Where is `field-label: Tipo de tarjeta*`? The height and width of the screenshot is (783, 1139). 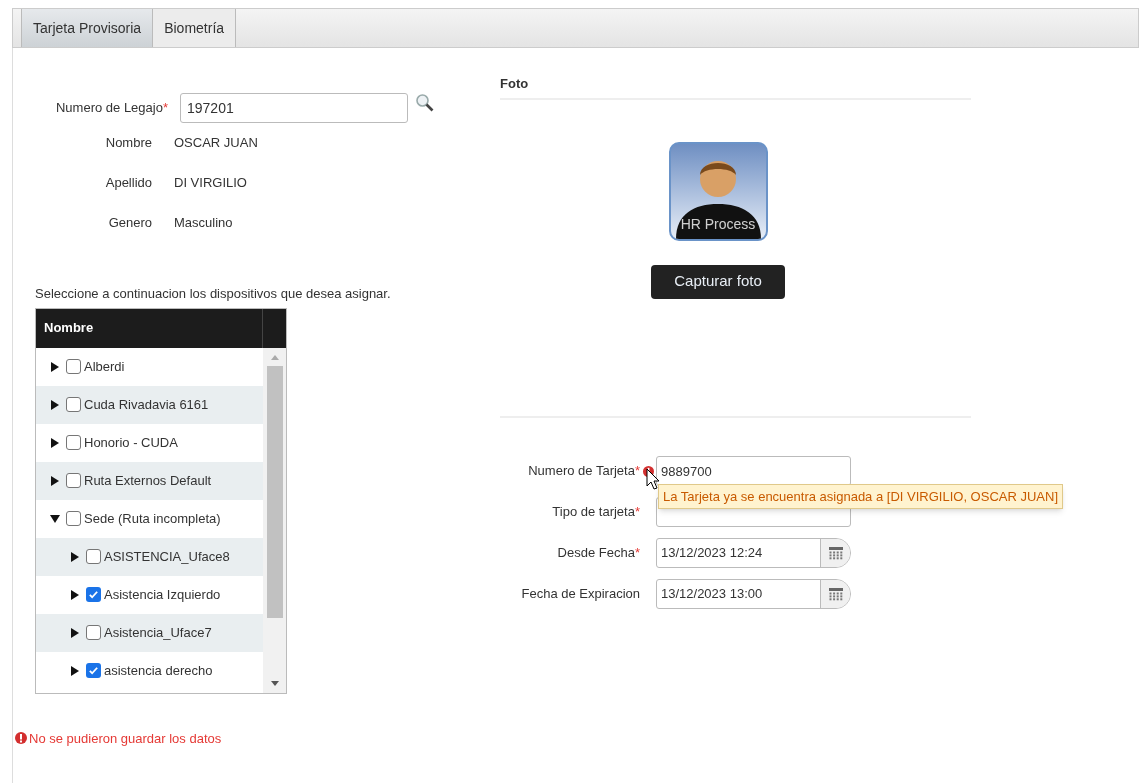
field-label: Tipo de tarjeta* is located at coordinates (595, 512).